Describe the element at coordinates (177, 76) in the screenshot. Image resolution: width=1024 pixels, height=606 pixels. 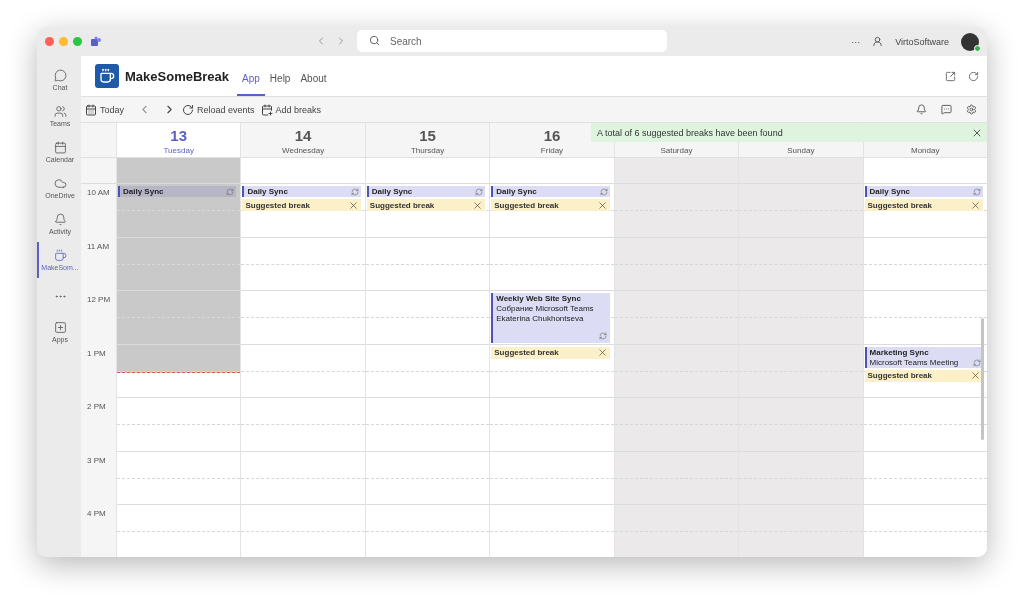
I see `app-name: MakeSomeBreak` at that location.